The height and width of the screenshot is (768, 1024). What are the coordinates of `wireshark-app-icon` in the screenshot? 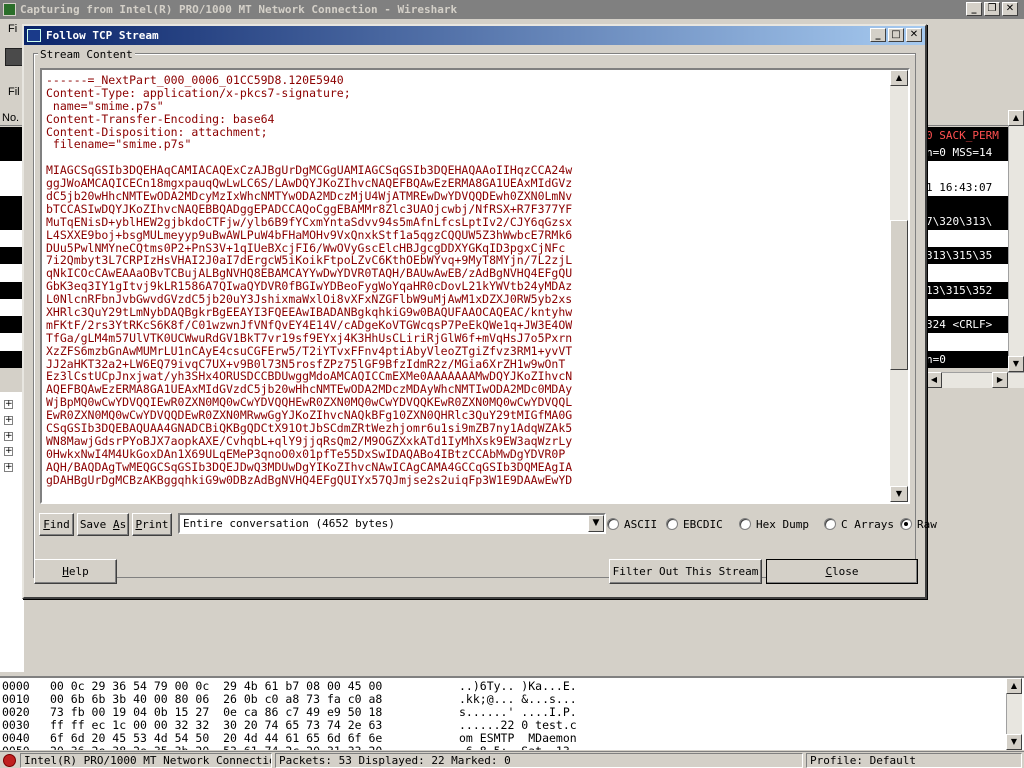 It's located at (9, 9).